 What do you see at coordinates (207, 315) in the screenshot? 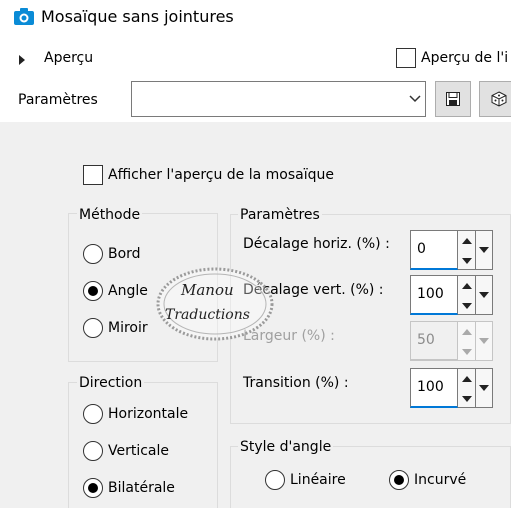
I see `watermark-line2: Traductions` at bounding box center [207, 315].